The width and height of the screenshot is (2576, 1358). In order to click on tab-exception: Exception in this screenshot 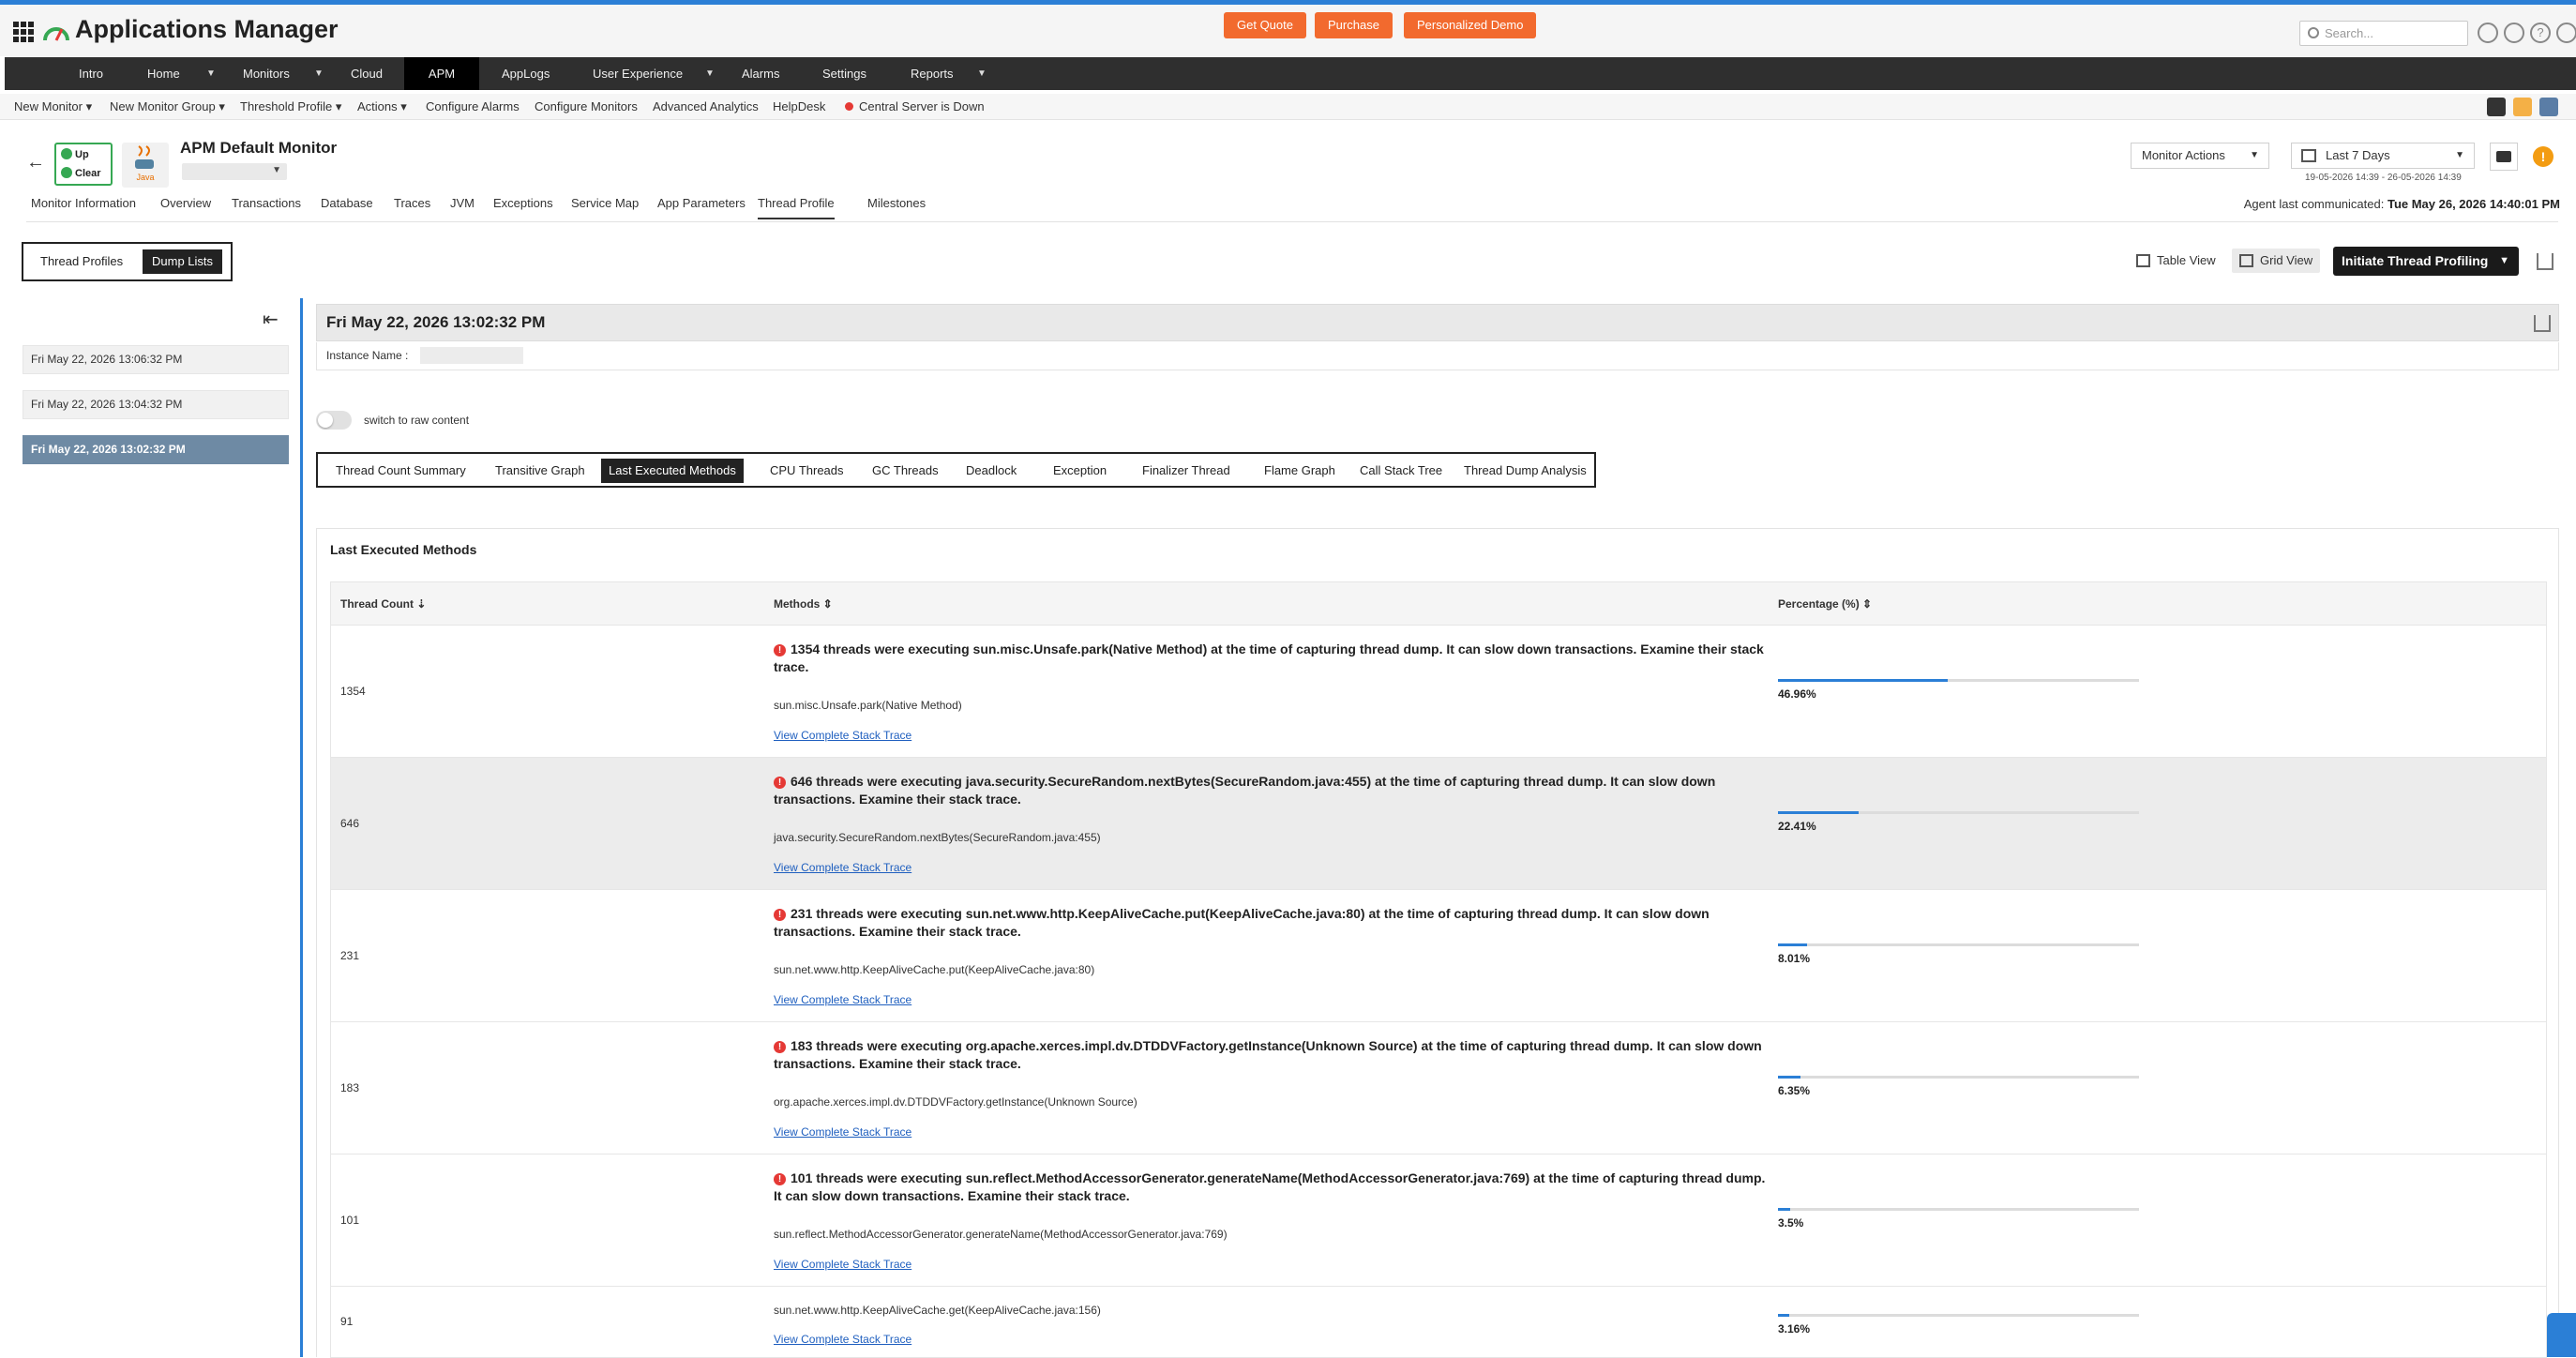, I will do `click(1080, 471)`.